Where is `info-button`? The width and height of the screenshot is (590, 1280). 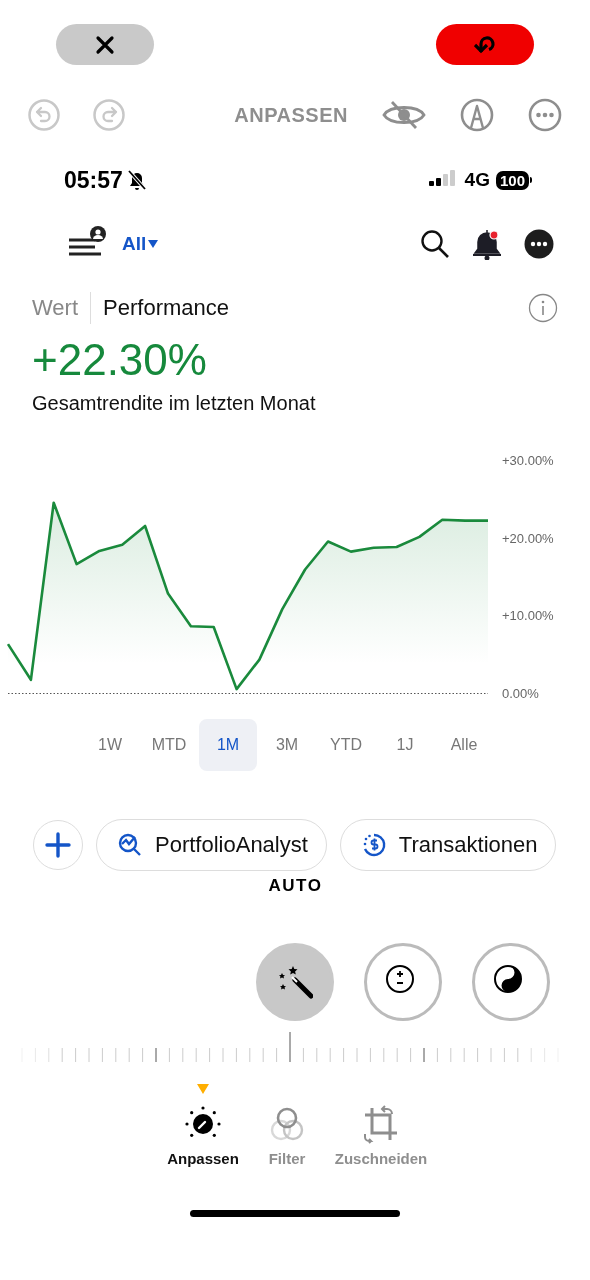 info-button is located at coordinates (543, 308).